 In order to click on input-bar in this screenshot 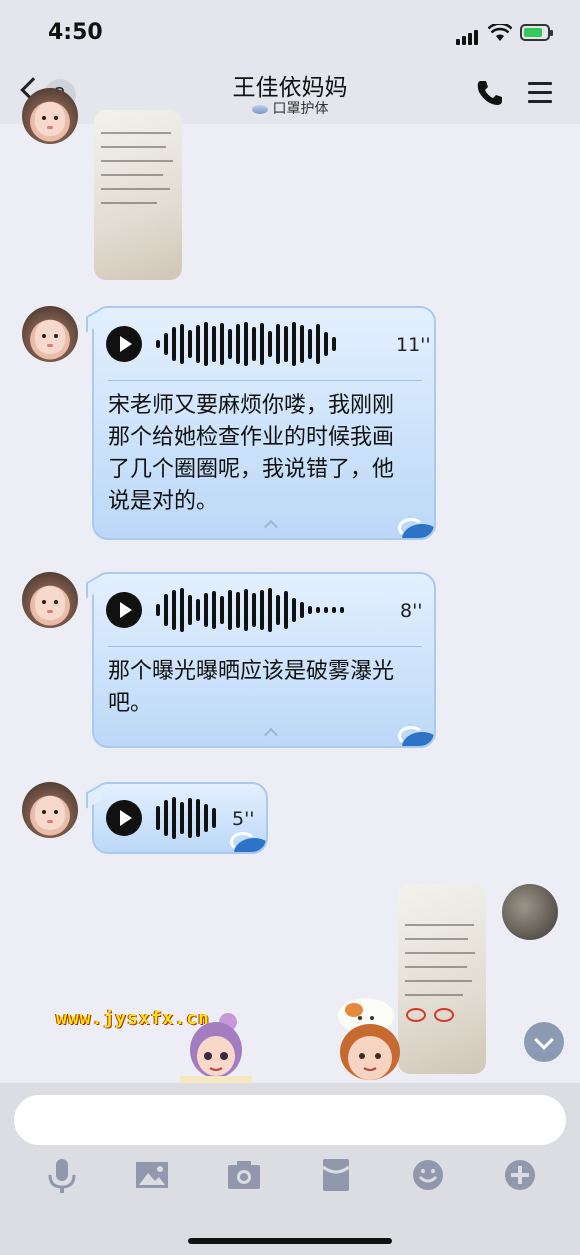, I will do `click(290, 1169)`.